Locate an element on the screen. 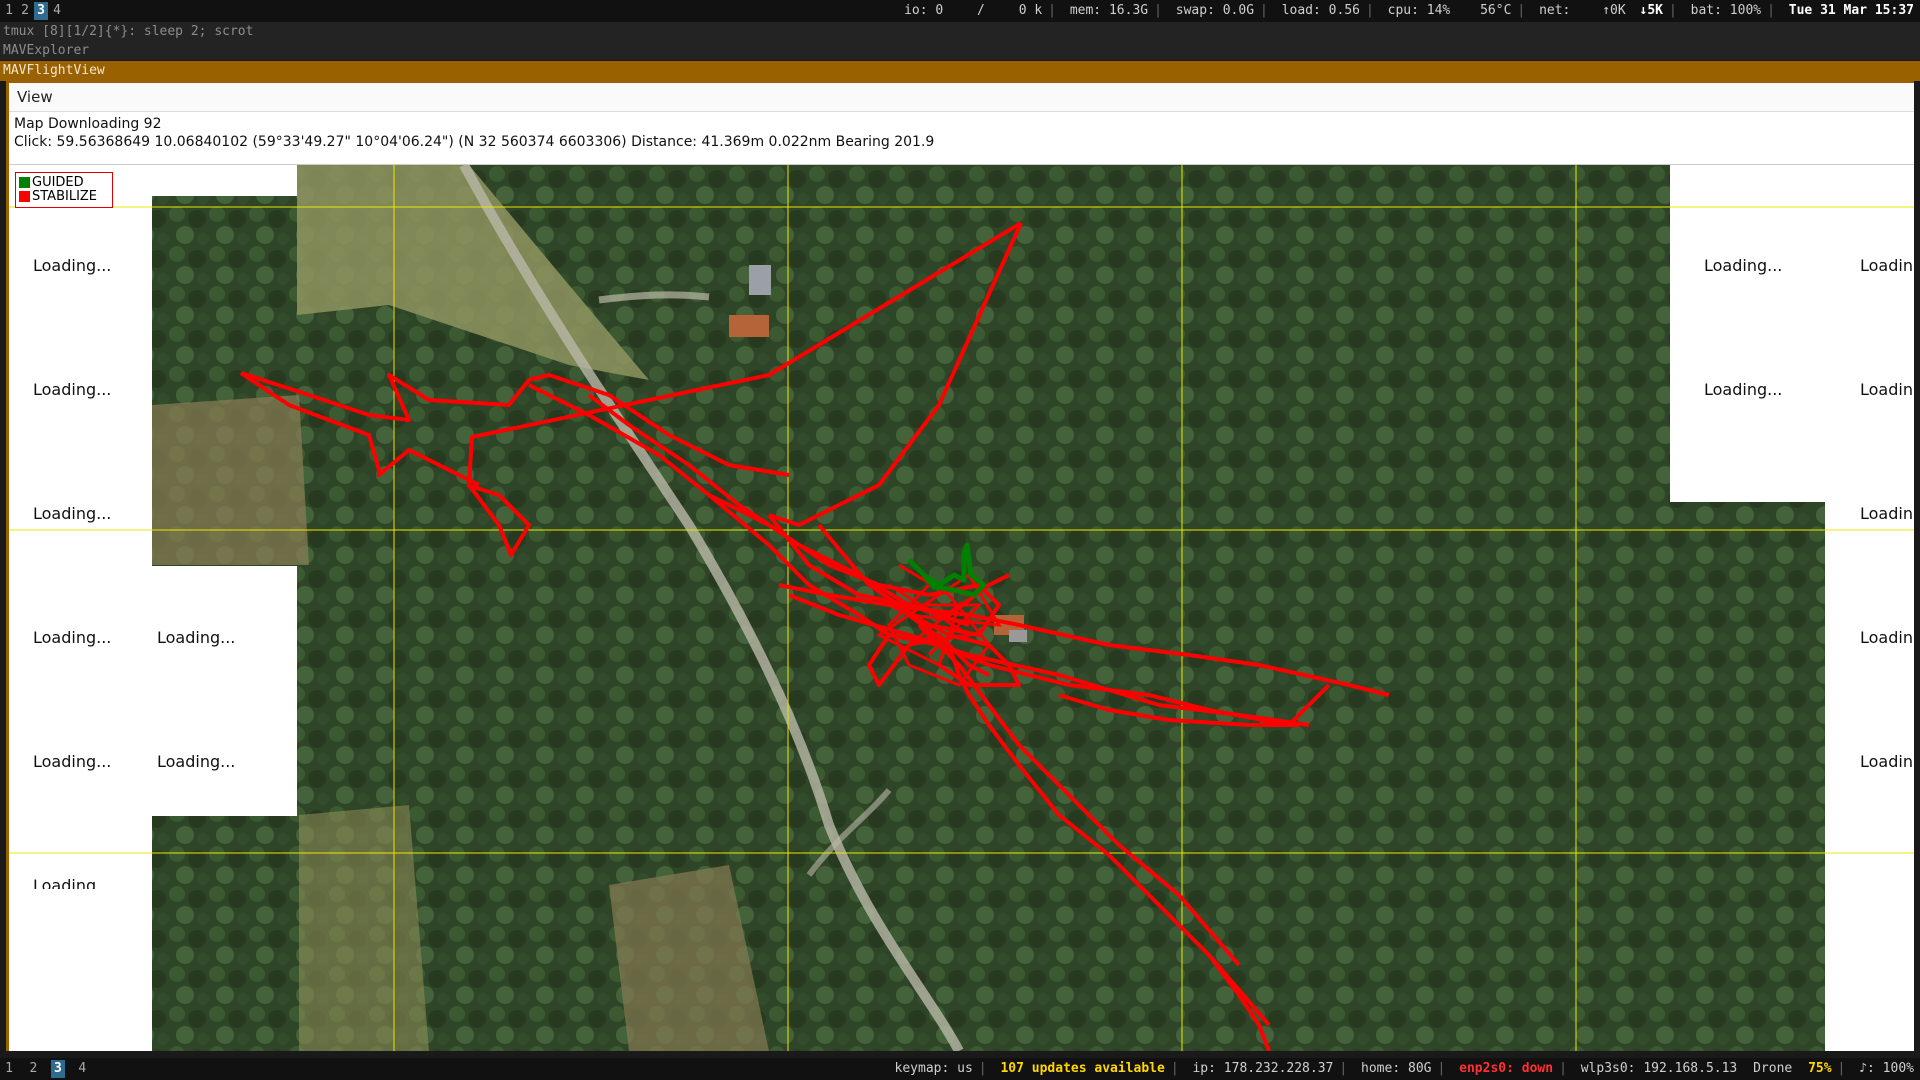  legend-item-guided: GUIDED is located at coordinates (64, 182).